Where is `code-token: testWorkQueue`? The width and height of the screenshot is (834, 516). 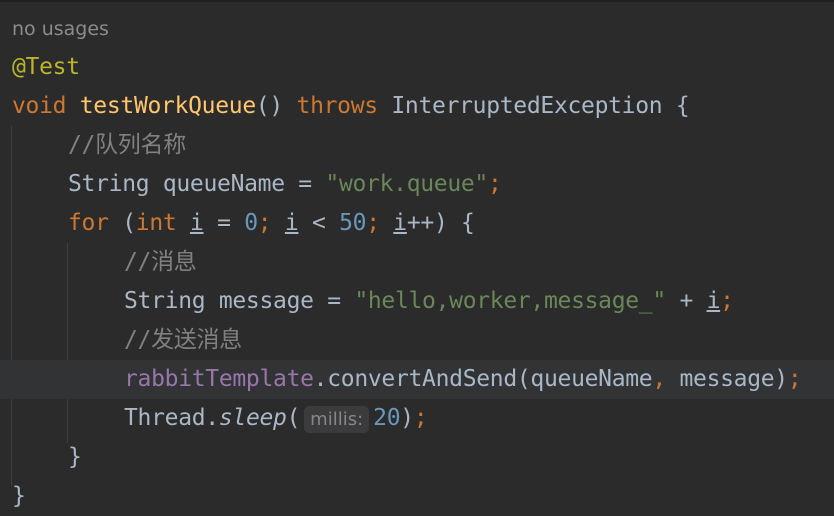 code-token: testWorkQueue is located at coordinates (167, 106).